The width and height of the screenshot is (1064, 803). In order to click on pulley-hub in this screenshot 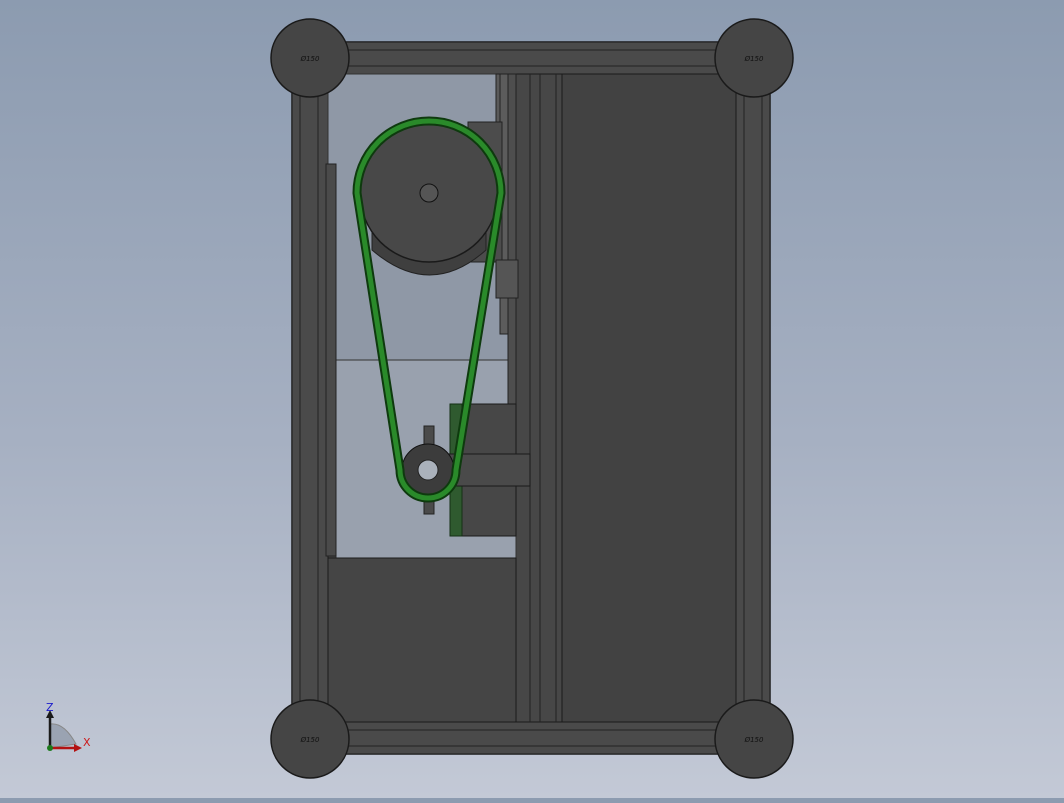, I will do `click(429, 193)`.